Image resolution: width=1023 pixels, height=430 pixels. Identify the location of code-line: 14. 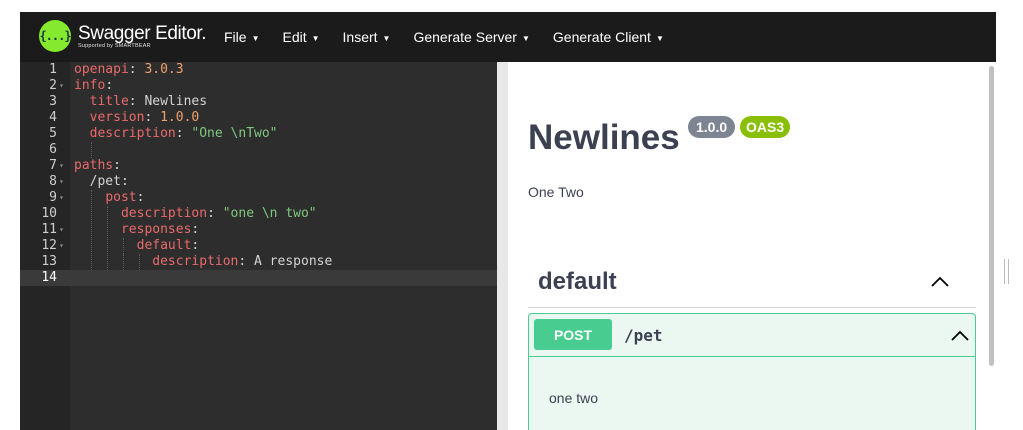
(258, 278).